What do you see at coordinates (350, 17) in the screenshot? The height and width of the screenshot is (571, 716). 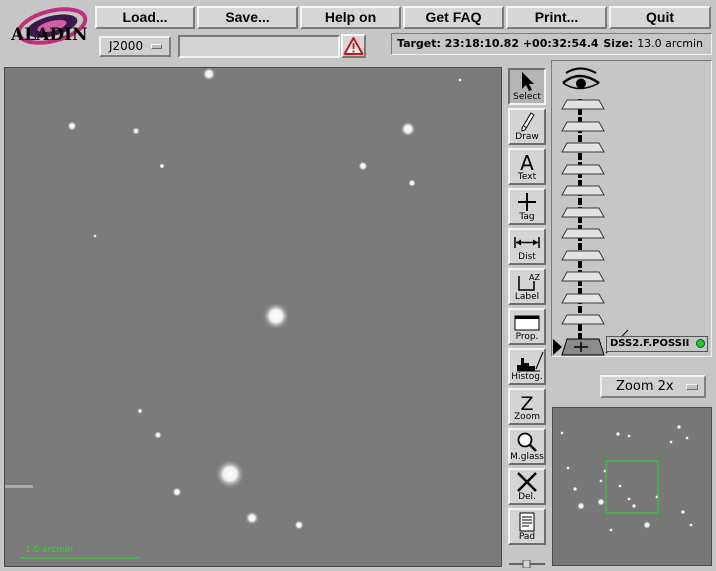 I see `help-button: Help on` at bounding box center [350, 17].